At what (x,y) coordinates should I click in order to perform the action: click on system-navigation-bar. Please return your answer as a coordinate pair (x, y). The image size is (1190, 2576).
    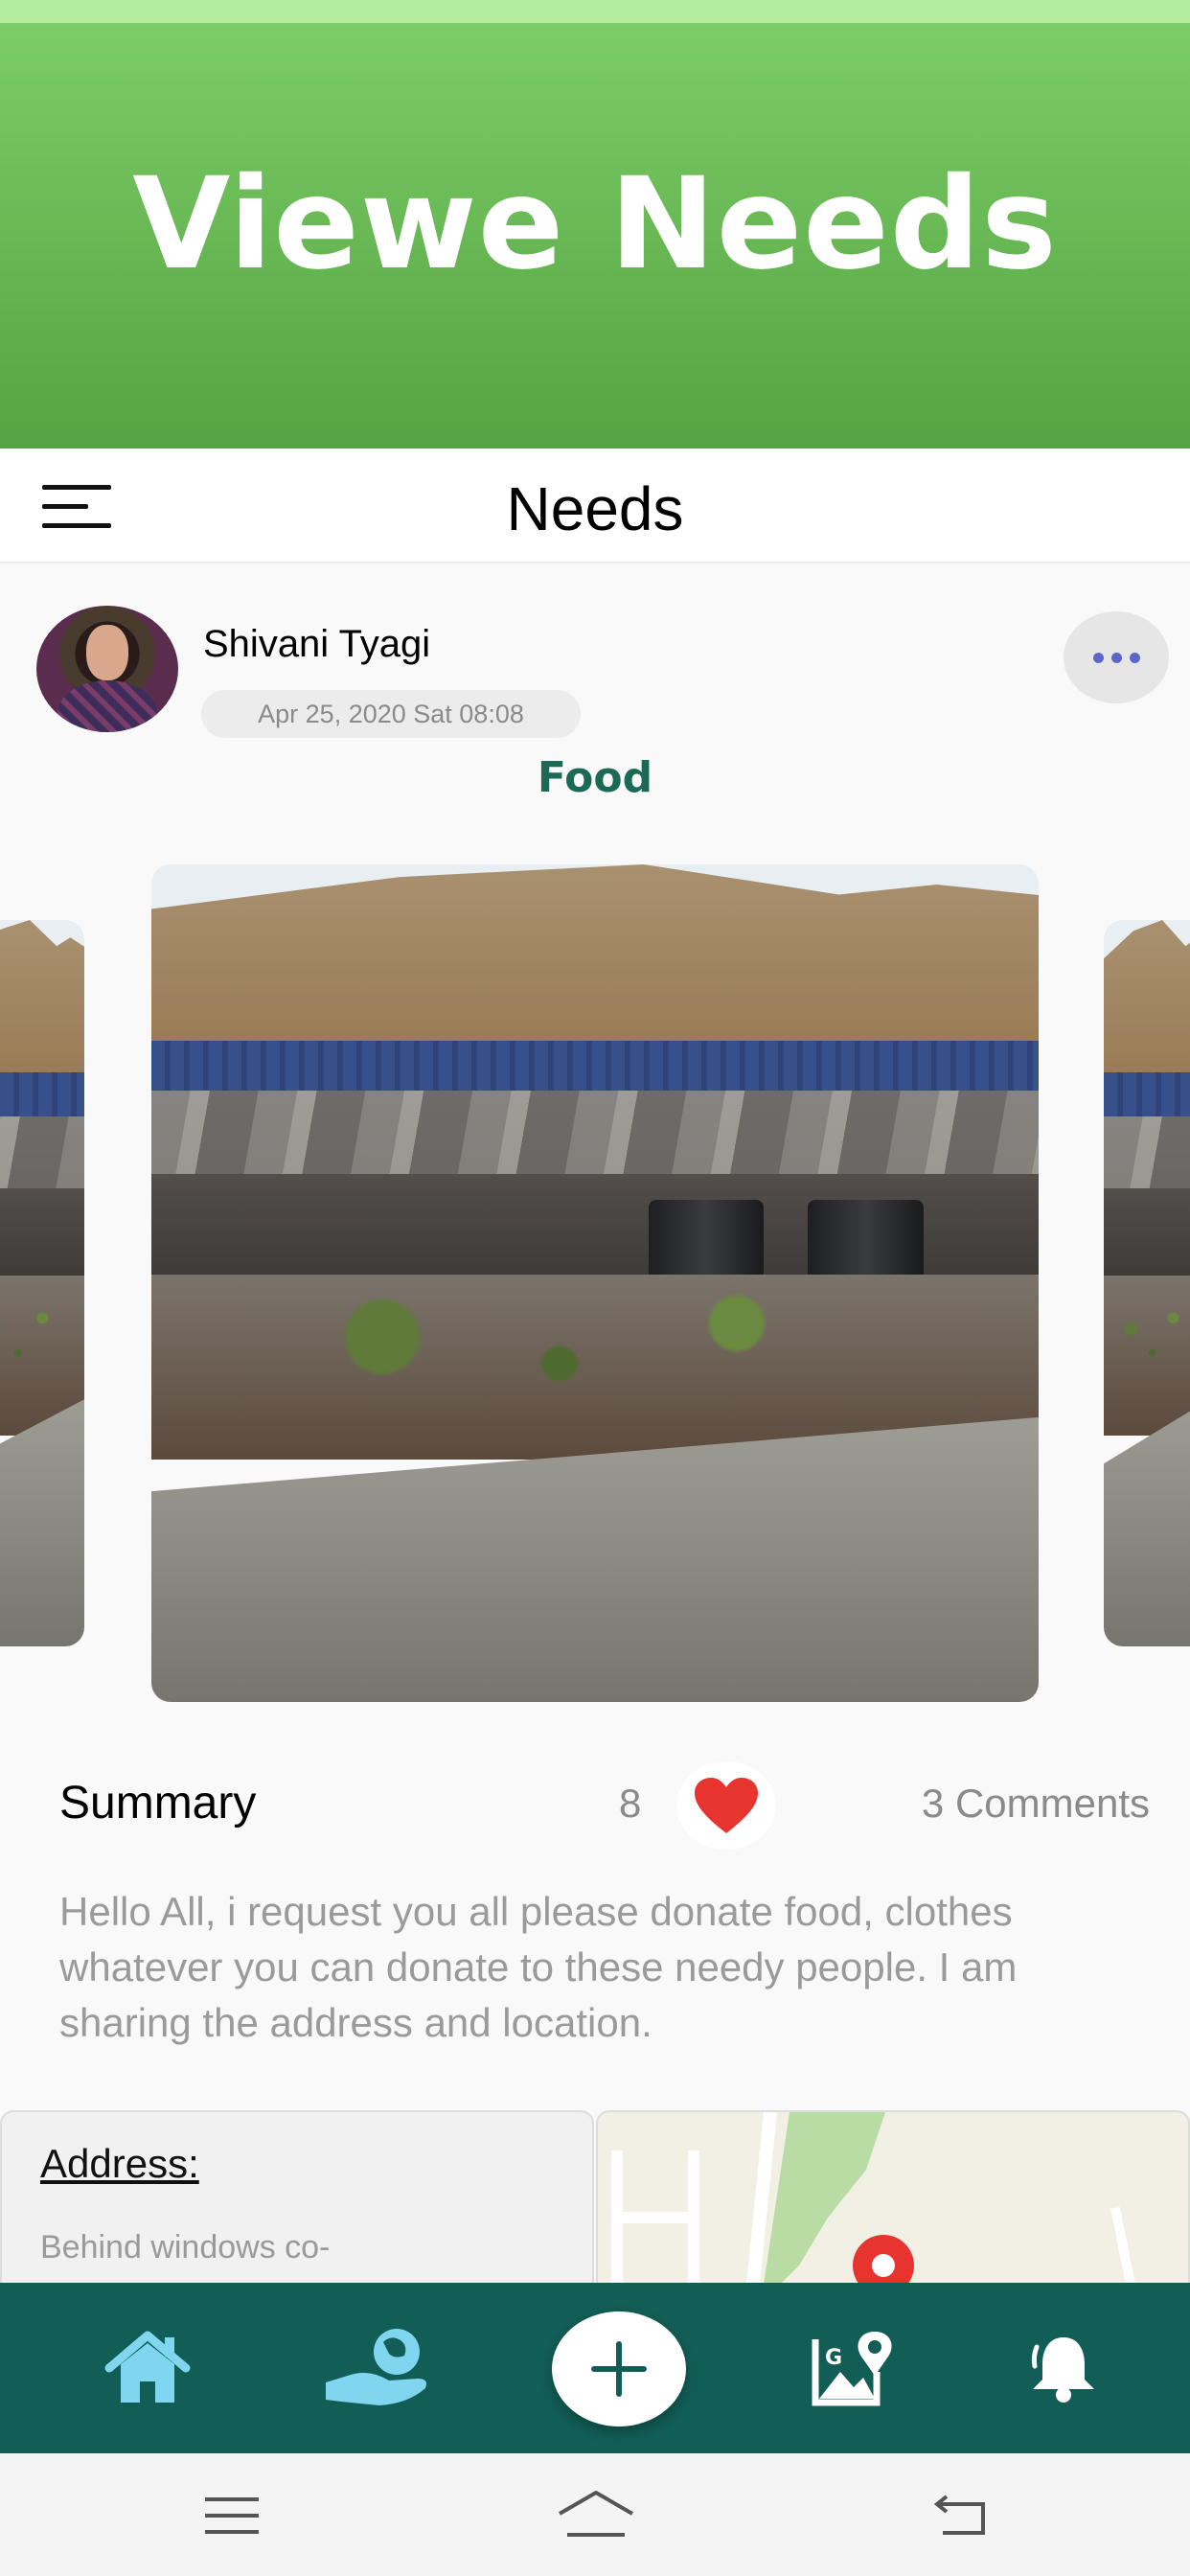
    Looking at the image, I should click on (595, 2514).